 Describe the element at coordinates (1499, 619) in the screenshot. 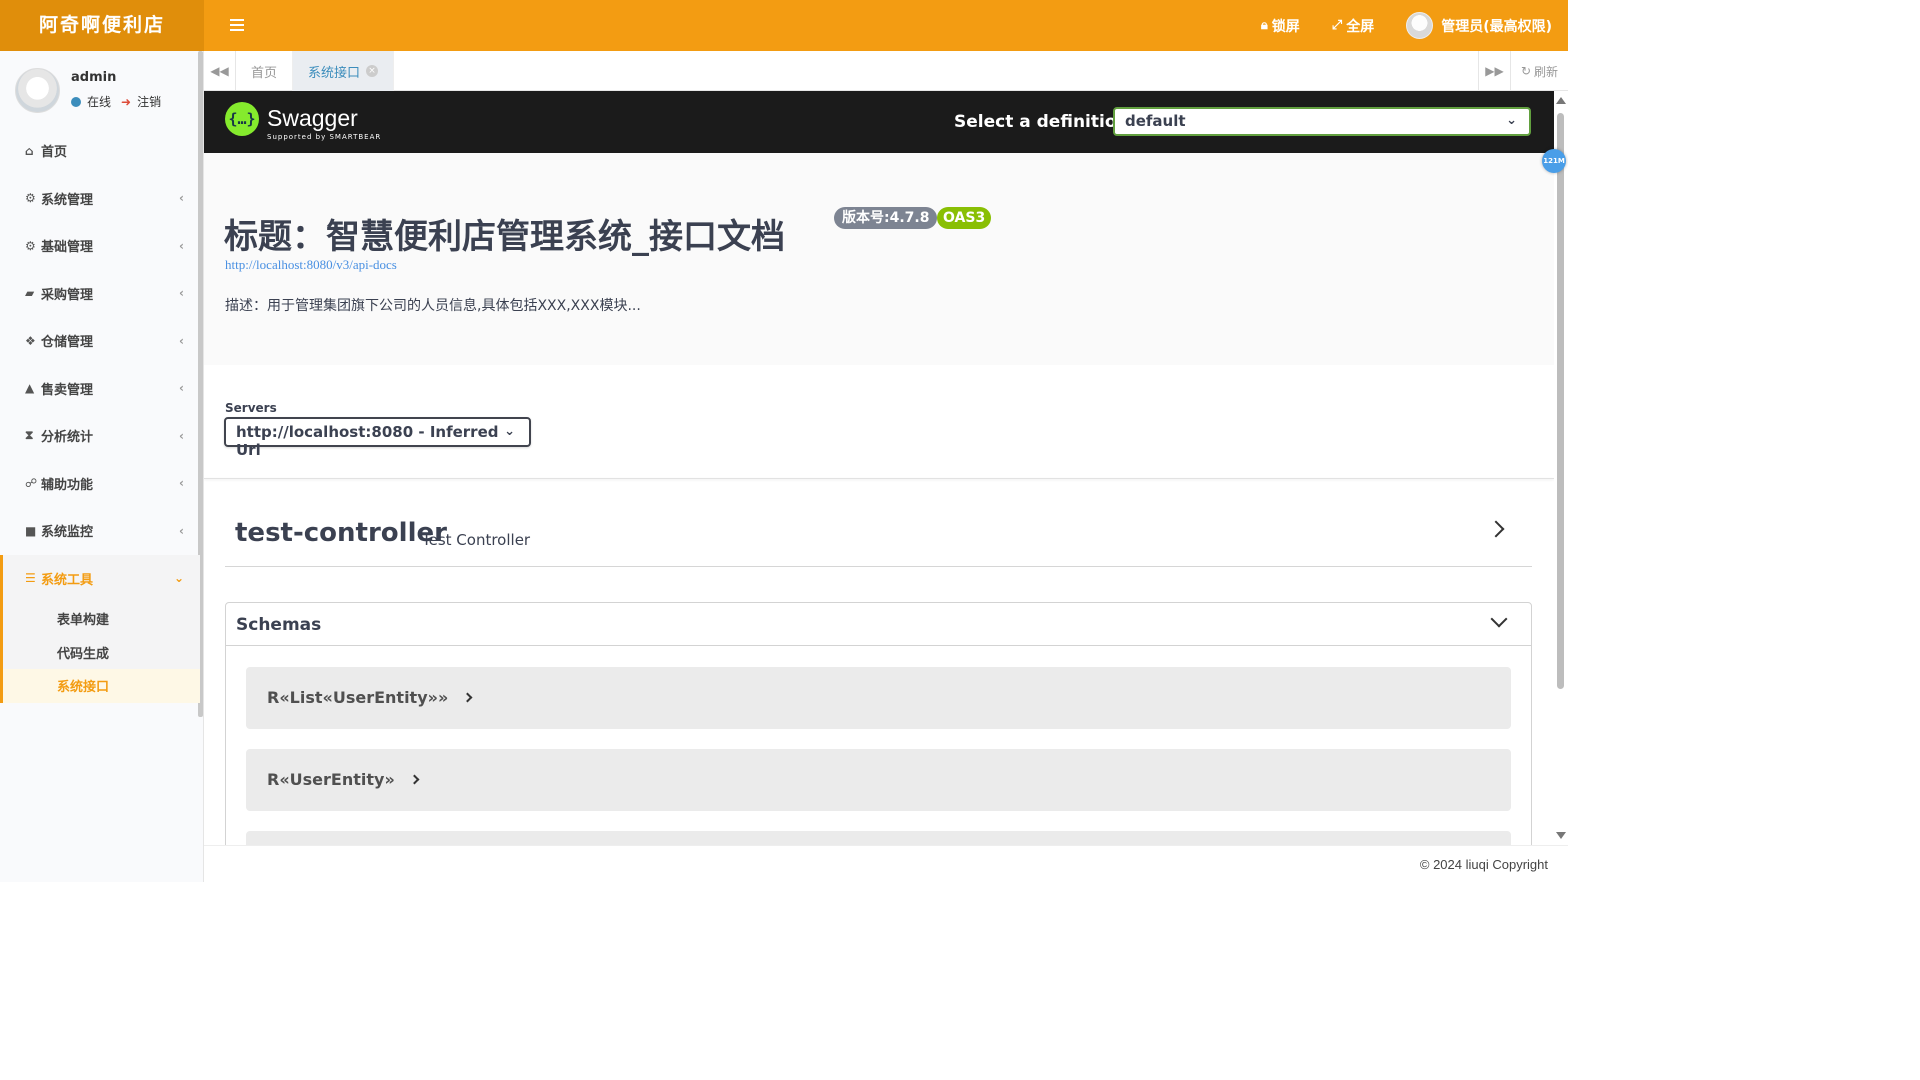

I see `chevron-down-icon` at that location.